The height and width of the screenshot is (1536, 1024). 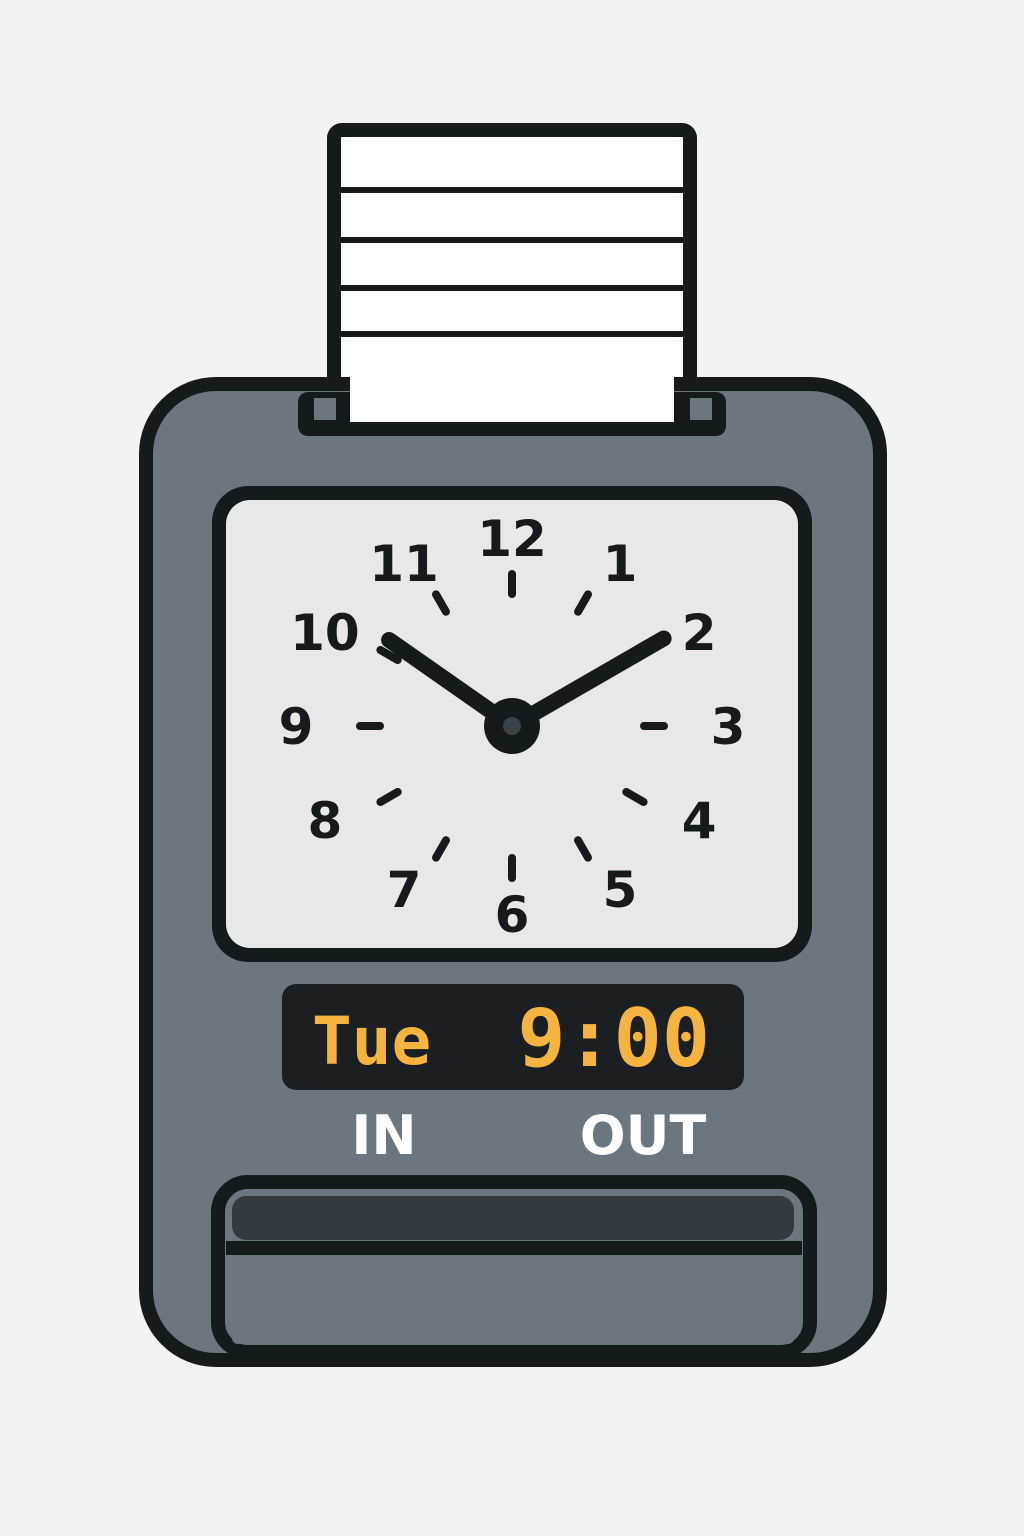 What do you see at coordinates (620, 564) in the screenshot?
I see `clock-numeral: 1` at bounding box center [620, 564].